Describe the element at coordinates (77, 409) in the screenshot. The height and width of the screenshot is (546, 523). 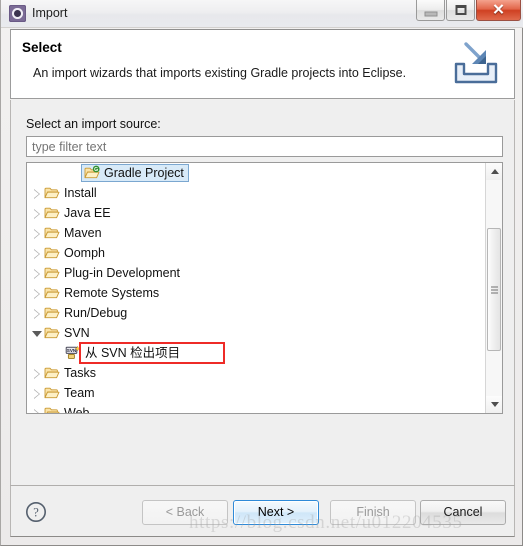
I see `tree-row-label: Web` at that location.